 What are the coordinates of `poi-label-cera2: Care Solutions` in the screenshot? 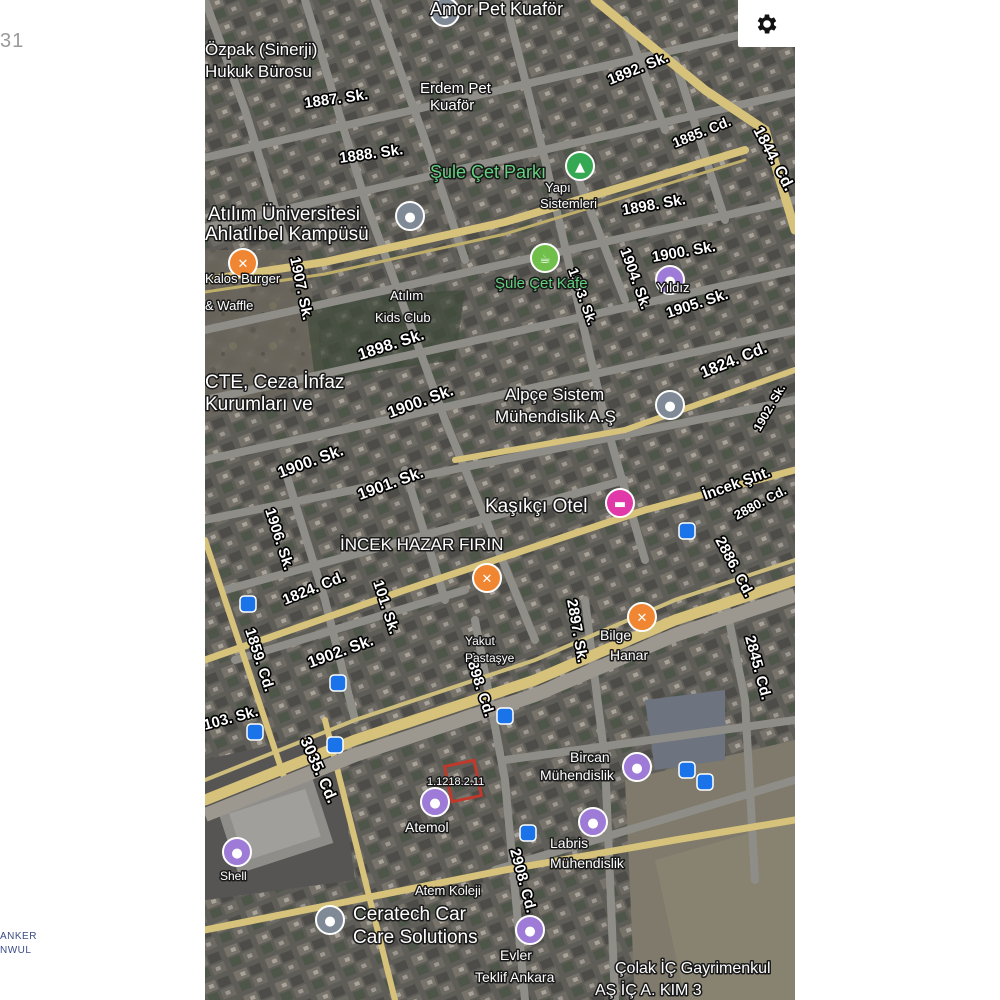 It's located at (415, 937).